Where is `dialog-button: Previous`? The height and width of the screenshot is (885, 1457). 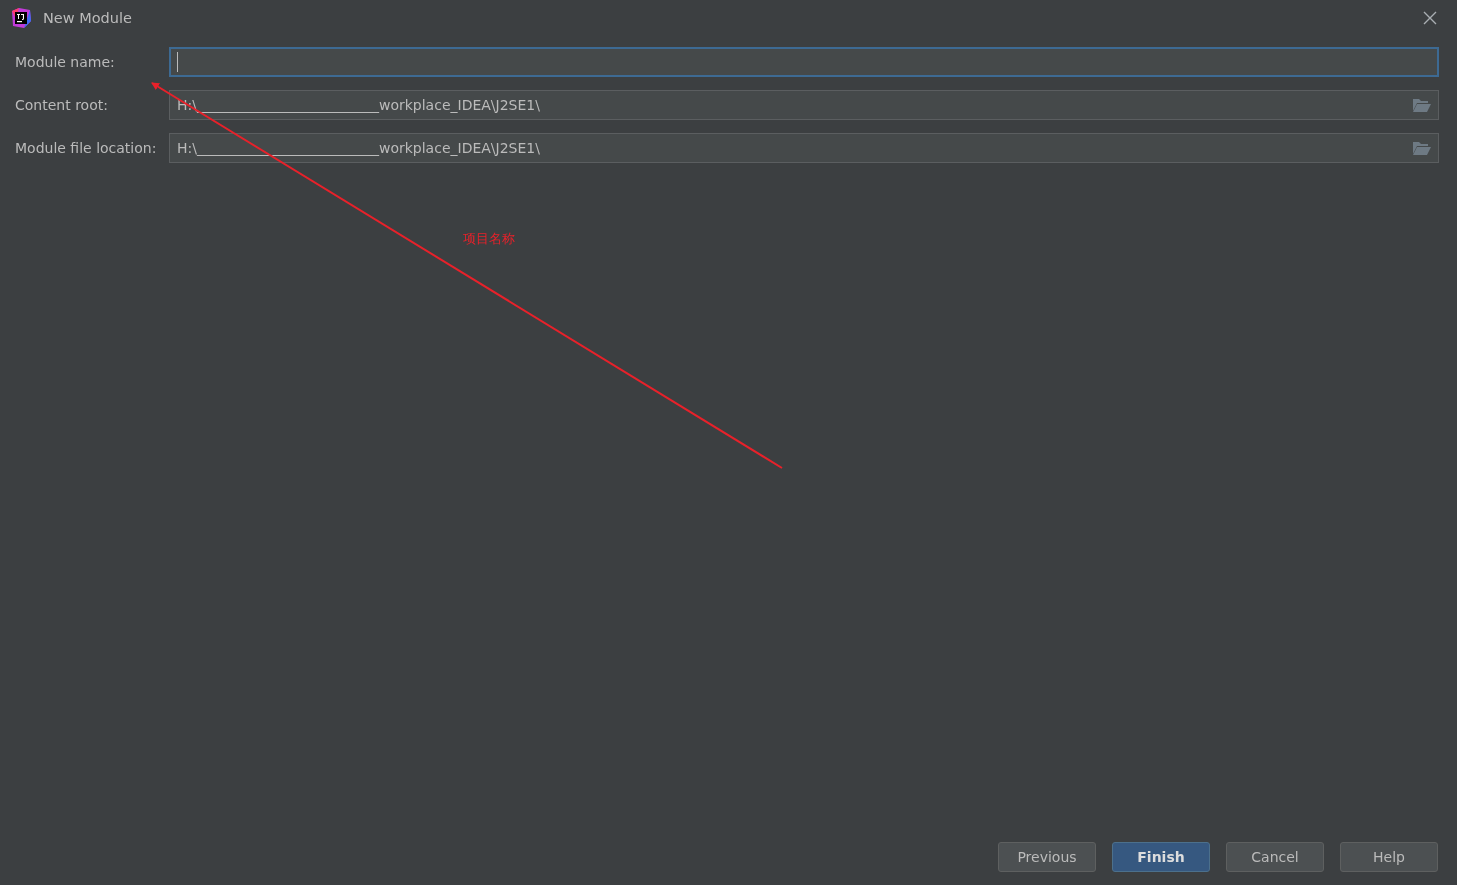
dialog-button: Previous is located at coordinates (1047, 857).